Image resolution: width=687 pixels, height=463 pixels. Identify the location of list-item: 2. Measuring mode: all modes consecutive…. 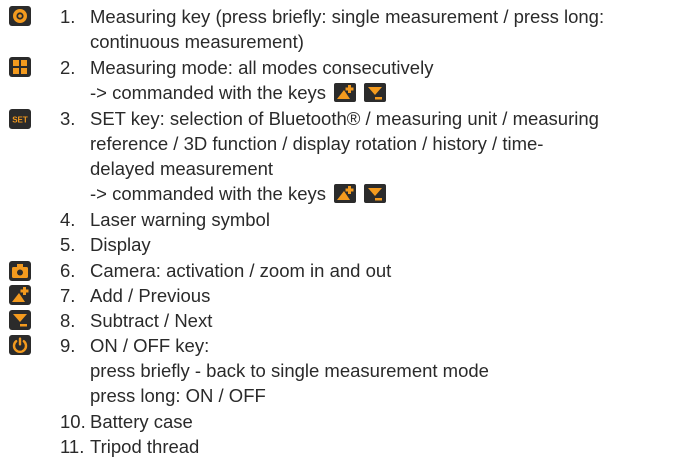
(343, 68).